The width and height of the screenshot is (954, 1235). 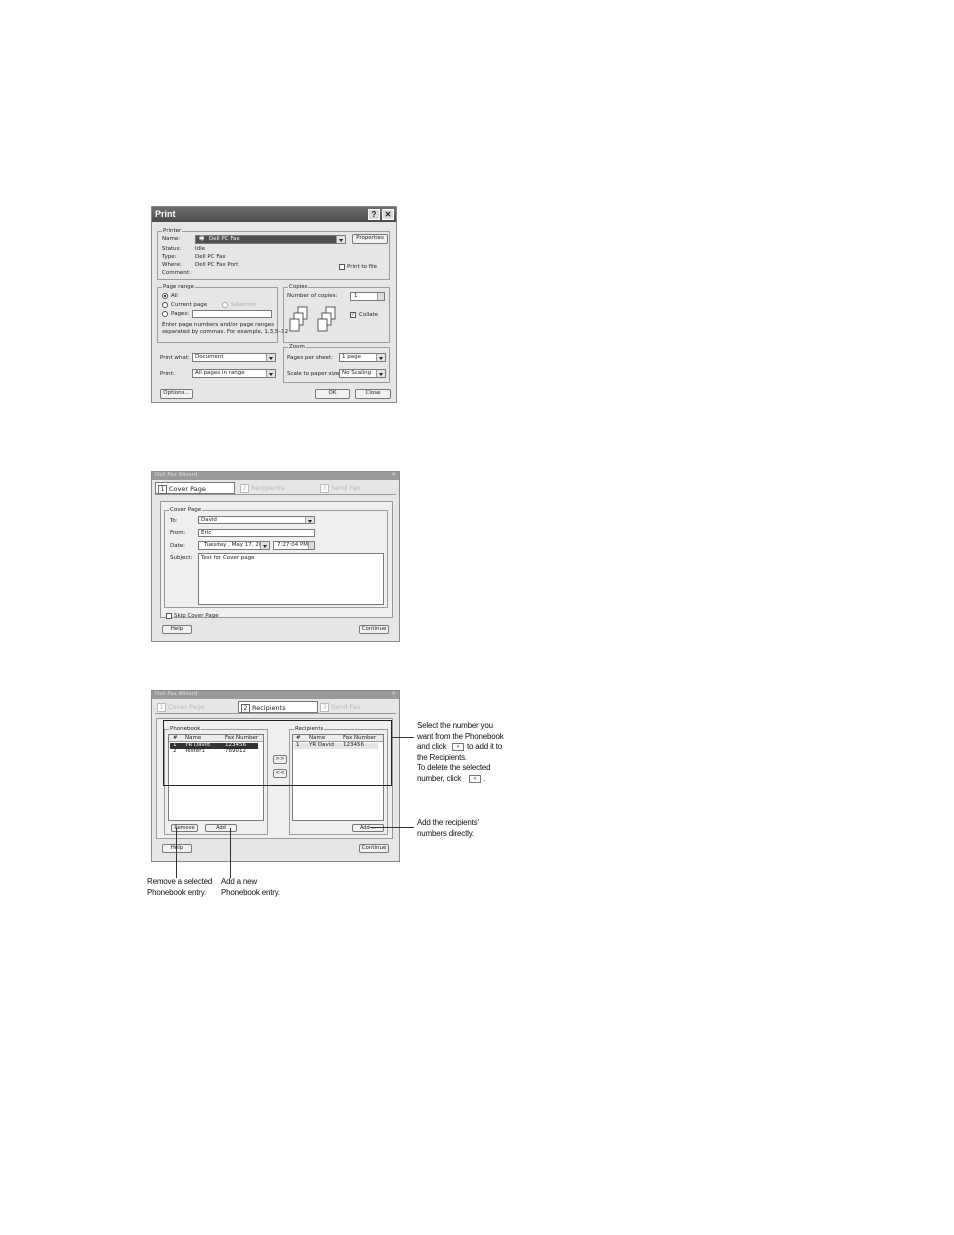 I want to click on callout-box, so click(x=277, y=753).